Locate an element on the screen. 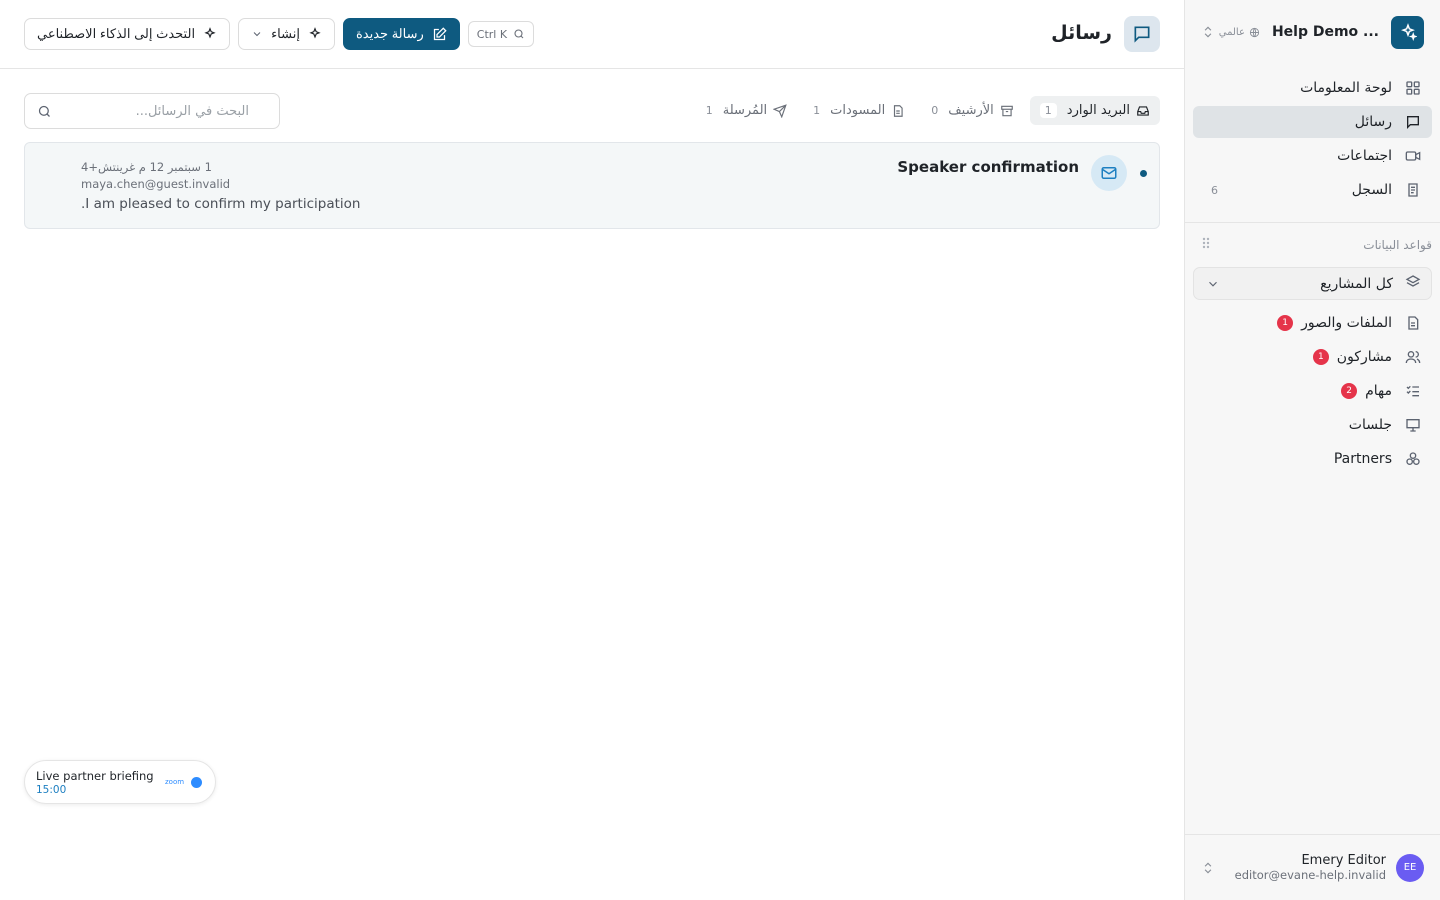 The width and height of the screenshot is (1440, 900). workspace-scope-label: عالمي is located at coordinates (1231, 32).